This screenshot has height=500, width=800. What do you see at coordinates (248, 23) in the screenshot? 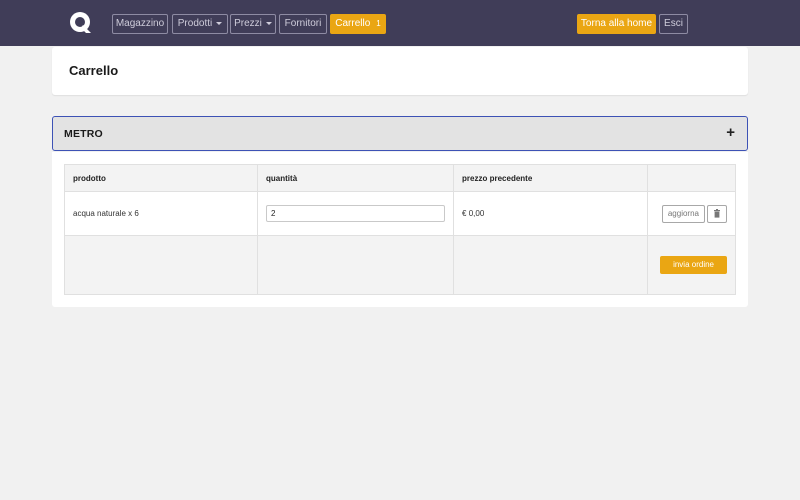
I see `nav-prezzi-label: Prezzi` at bounding box center [248, 23].